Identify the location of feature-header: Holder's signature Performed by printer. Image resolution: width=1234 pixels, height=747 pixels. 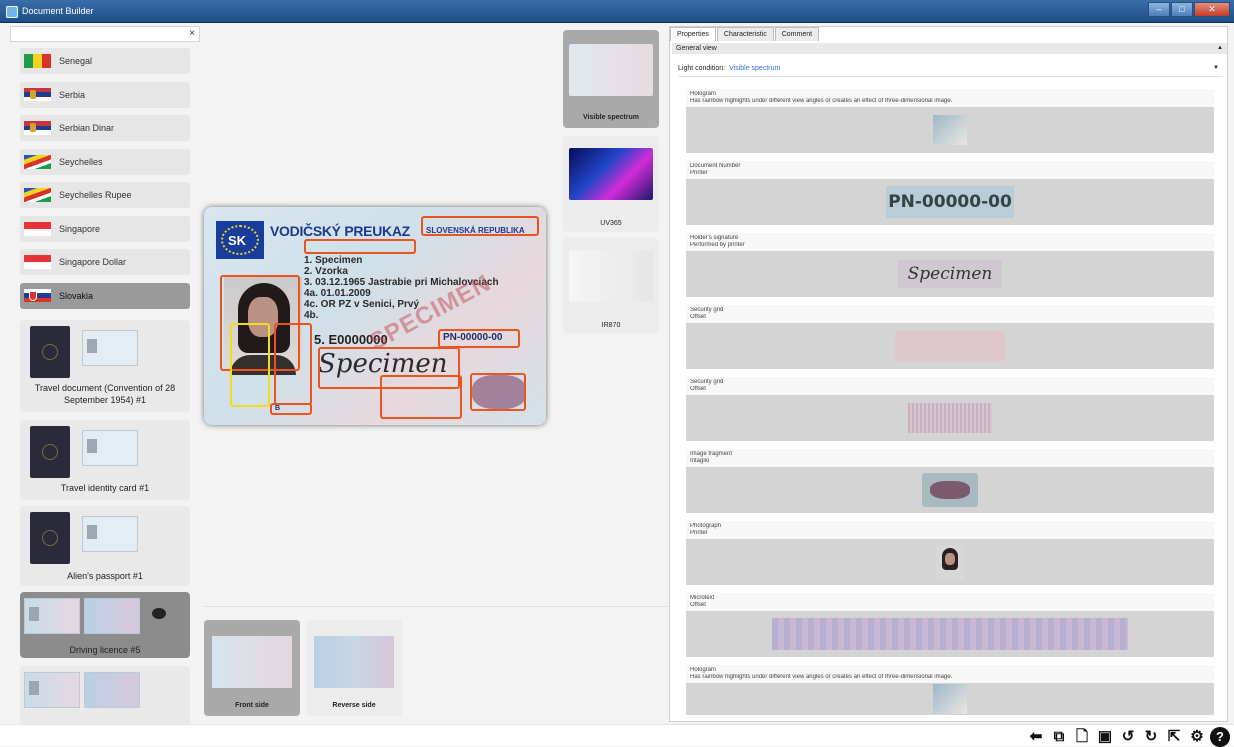
(950, 242).